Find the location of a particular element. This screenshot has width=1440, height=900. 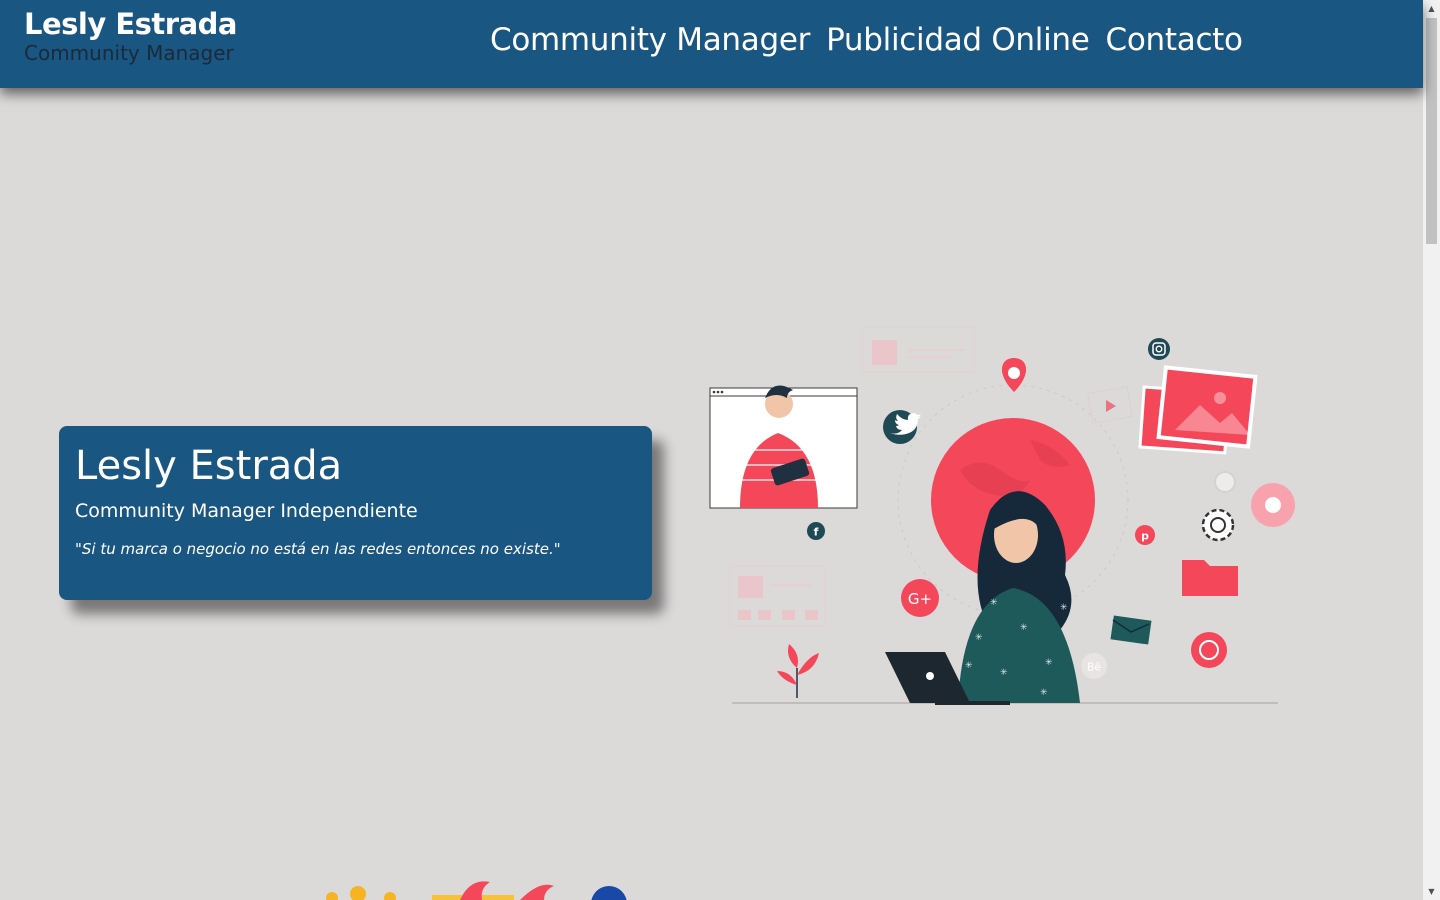

svg-text: p is located at coordinates (1145, 536).